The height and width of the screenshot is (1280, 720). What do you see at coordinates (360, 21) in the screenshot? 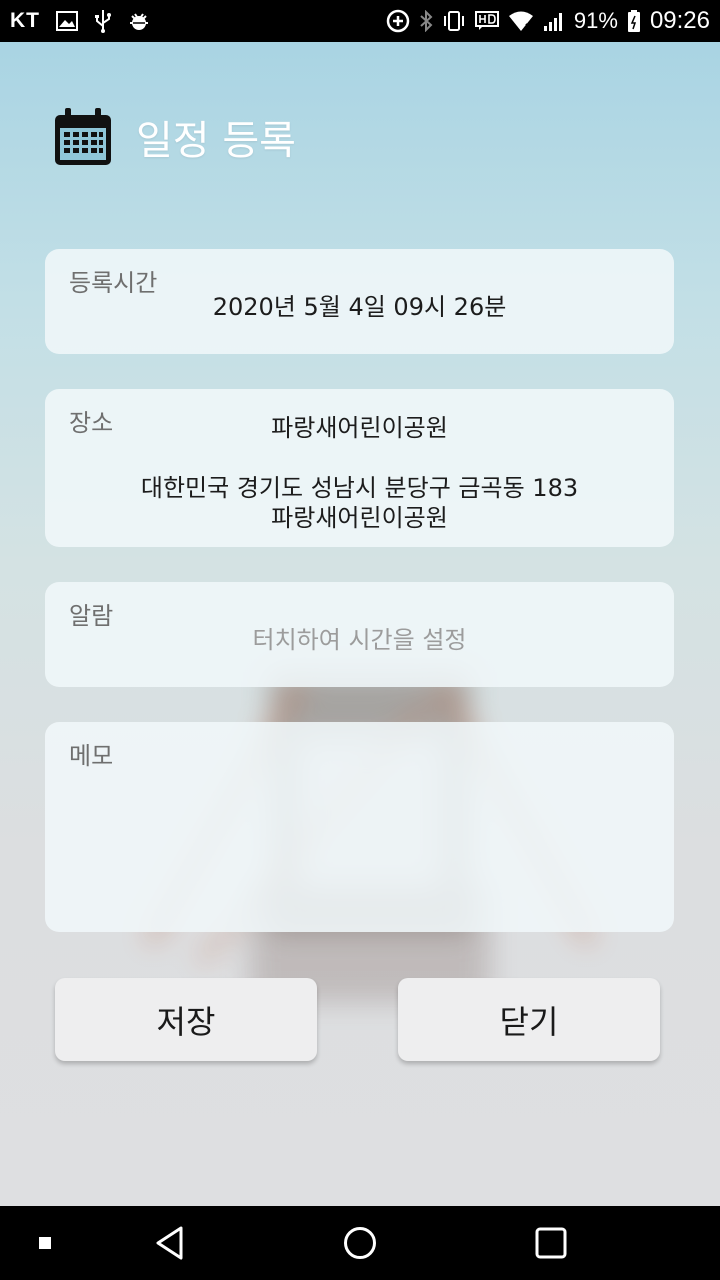
I see `status-bar: KT 91% 09:26` at bounding box center [360, 21].